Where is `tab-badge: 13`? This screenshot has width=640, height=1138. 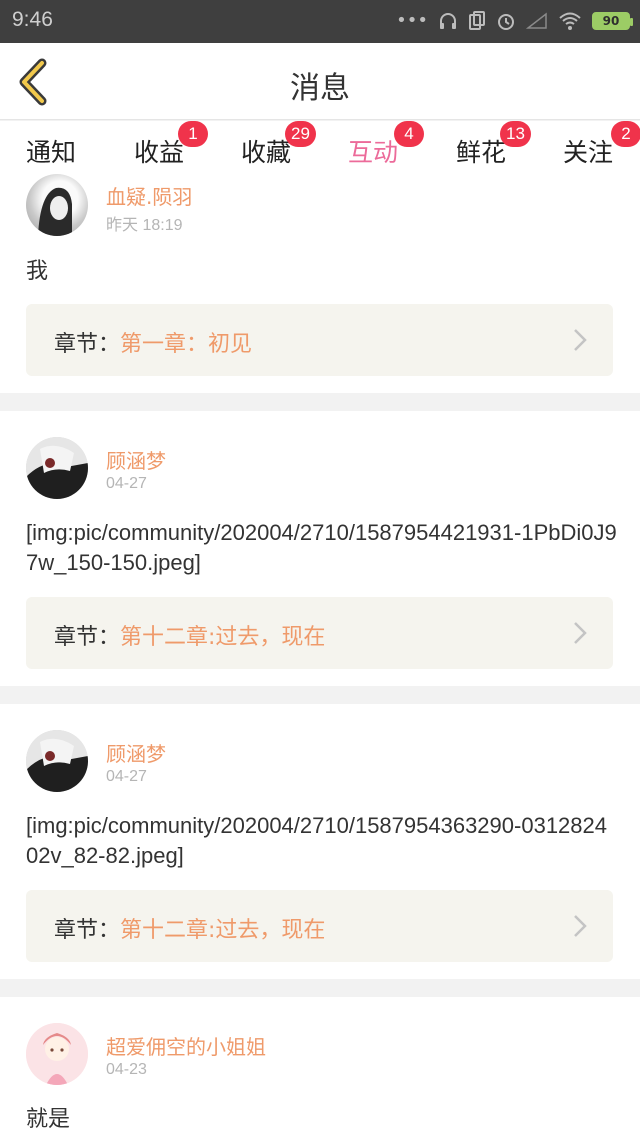
tab-badge: 13 is located at coordinates (515, 134).